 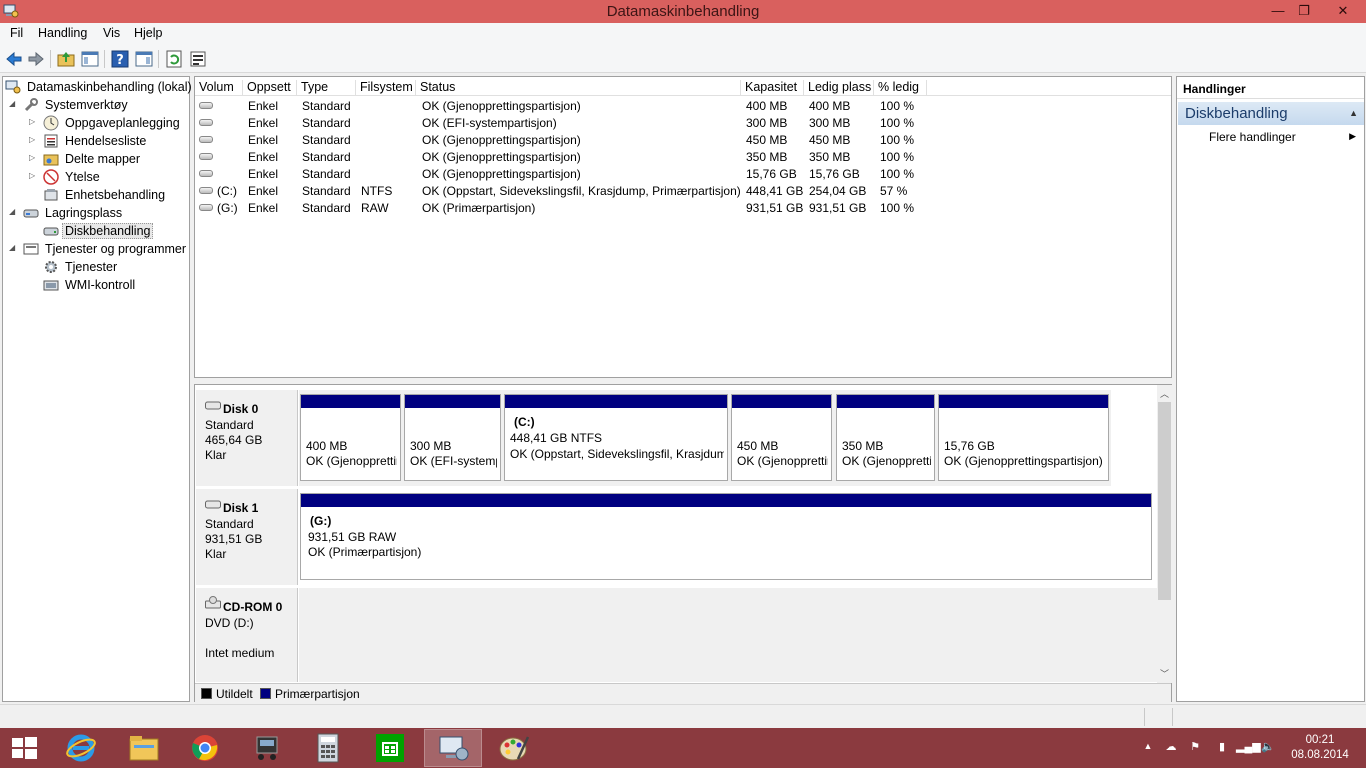 I want to click on collapse-up-icon: ▲, so click(x=1353, y=113).